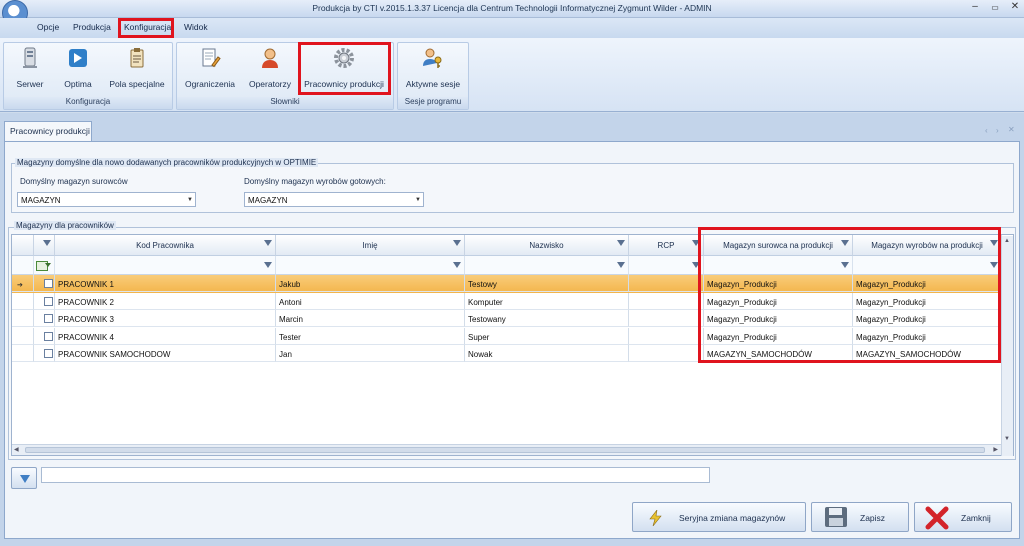 This screenshot has height=546, width=1024. Describe the element at coordinates (106, 199) in the screenshot. I see `raw-warehouse-select: MAGAZYN ▼` at that location.